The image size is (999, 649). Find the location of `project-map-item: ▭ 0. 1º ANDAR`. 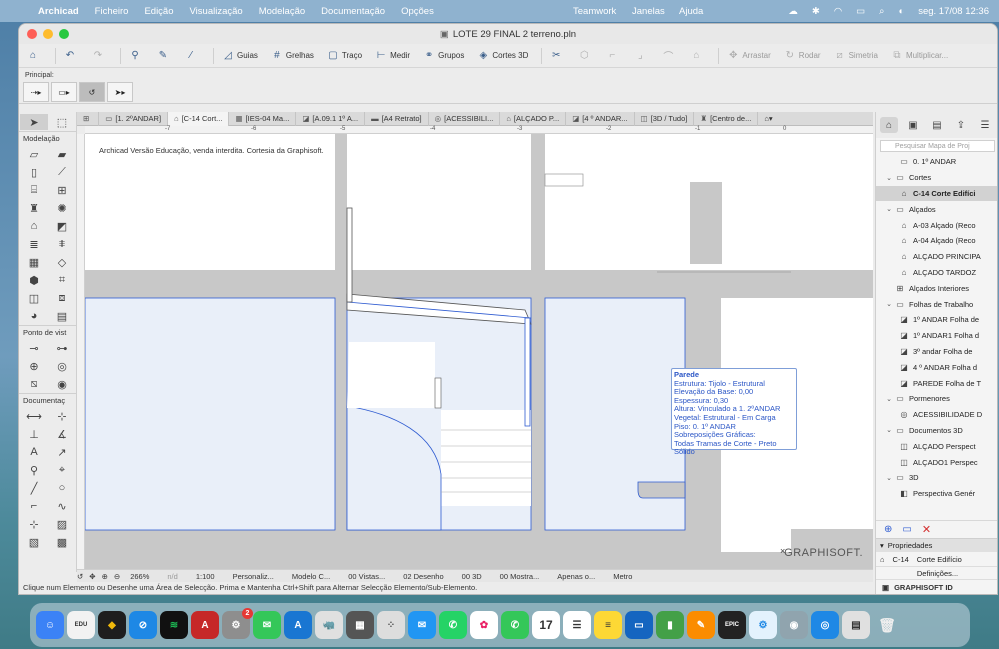

project-map-item: ▭ 0. 1º ANDAR is located at coordinates (936, 162).